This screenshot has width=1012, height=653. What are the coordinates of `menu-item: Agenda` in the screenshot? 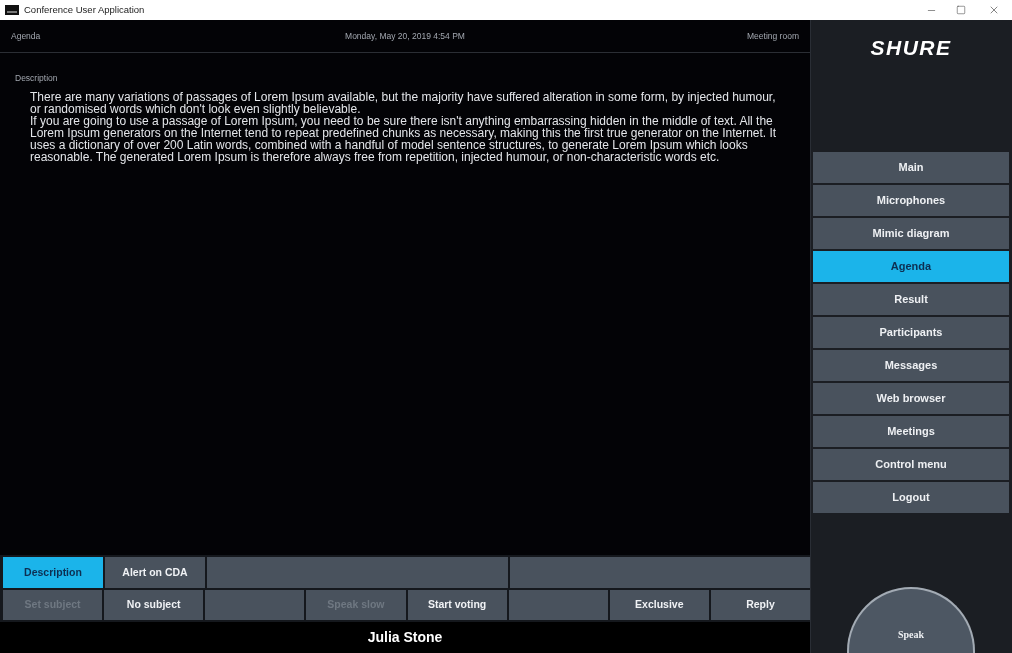 It's located at (911, 266).